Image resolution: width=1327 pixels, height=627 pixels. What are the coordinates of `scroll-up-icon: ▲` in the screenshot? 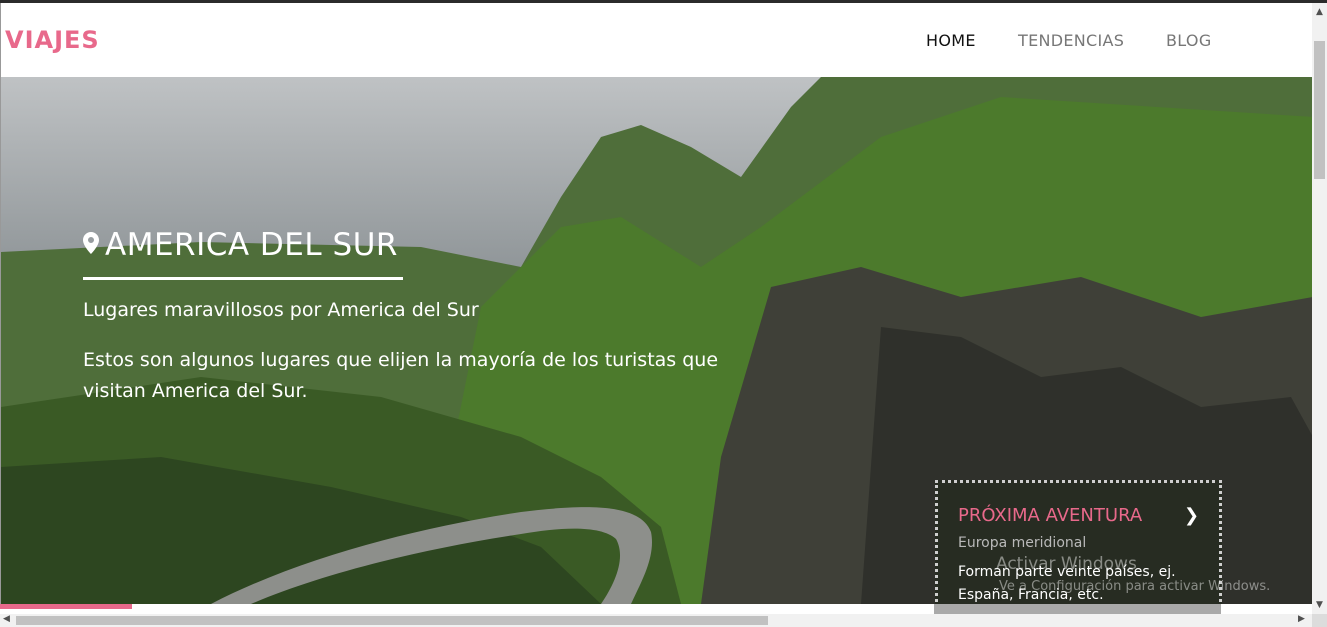 It's located at (1319, 12).